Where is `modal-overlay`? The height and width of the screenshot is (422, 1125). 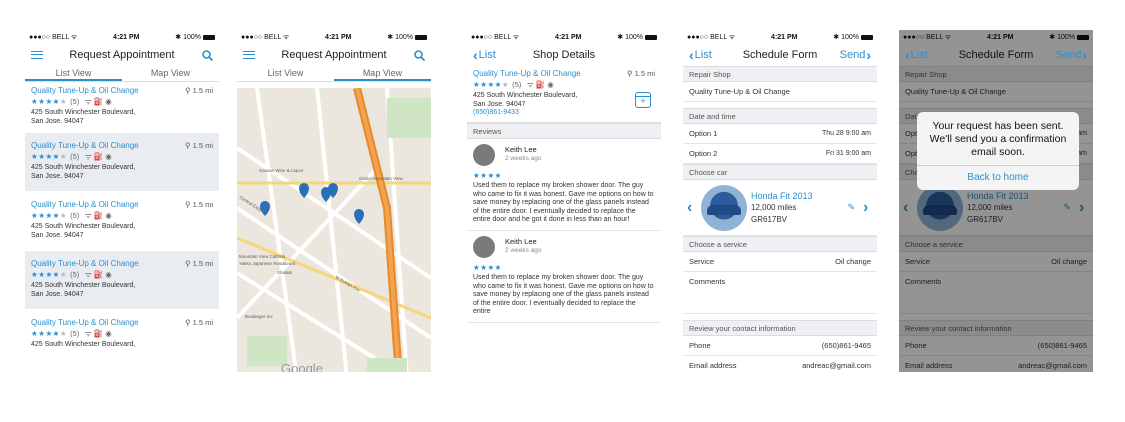 modal-overlay is located at coordinates (996, 201).